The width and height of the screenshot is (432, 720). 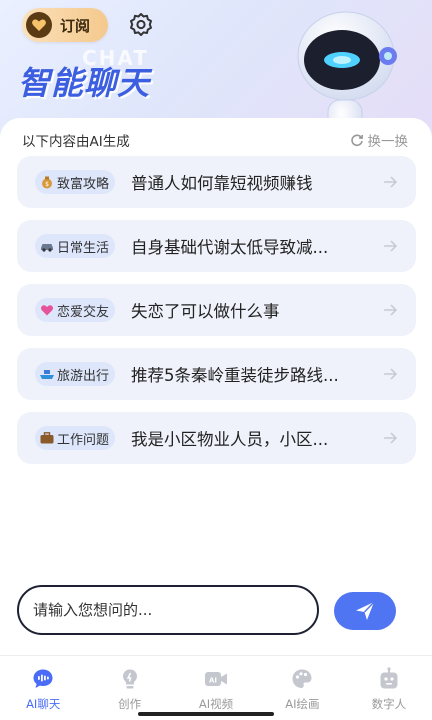 I want to click on prompt-item-wealth: $ 致富攻略 普通人如何靠短视频赚钱, so click(x=216, y=182).